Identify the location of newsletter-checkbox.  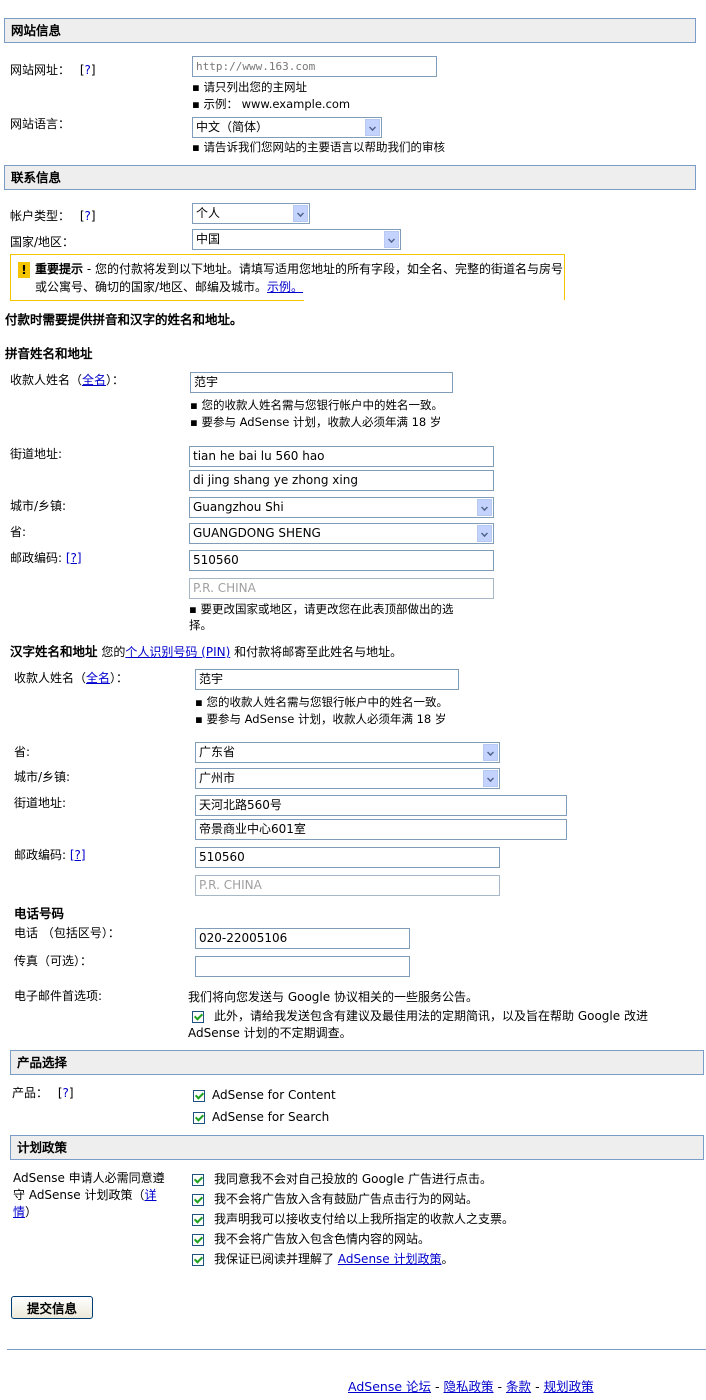
(198, 1017).